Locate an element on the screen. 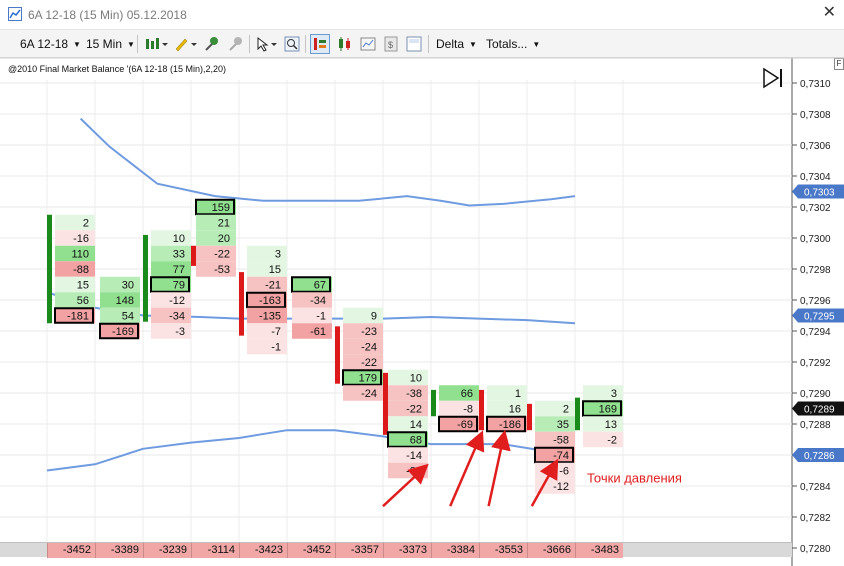 This screenshot has width=844, height=566. footprint-cell-value: -2 is located at coordinates (612, 440).